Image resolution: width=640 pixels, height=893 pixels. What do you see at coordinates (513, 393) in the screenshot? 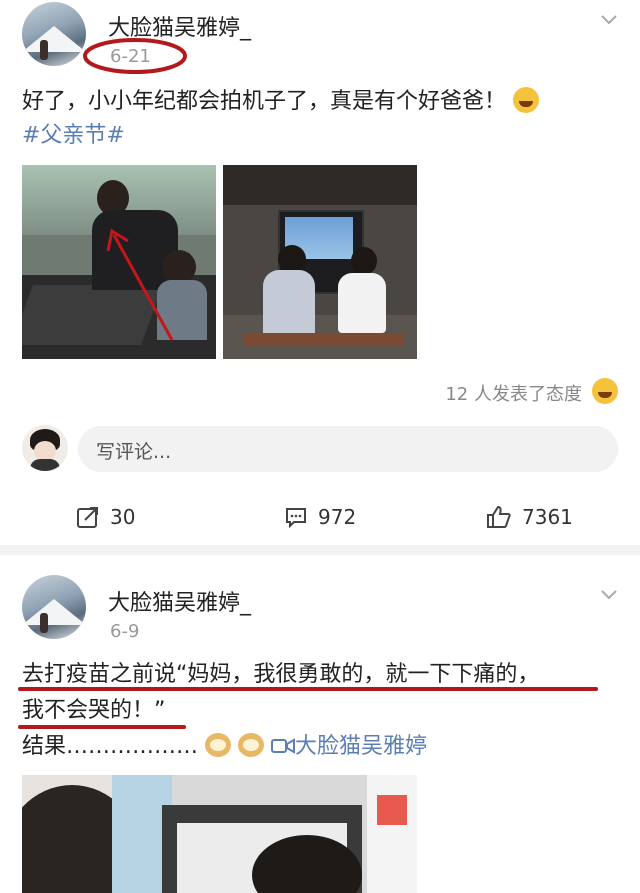
I see `reactions-summary: 12 人发表了态度` at bounding box center [513, 393].